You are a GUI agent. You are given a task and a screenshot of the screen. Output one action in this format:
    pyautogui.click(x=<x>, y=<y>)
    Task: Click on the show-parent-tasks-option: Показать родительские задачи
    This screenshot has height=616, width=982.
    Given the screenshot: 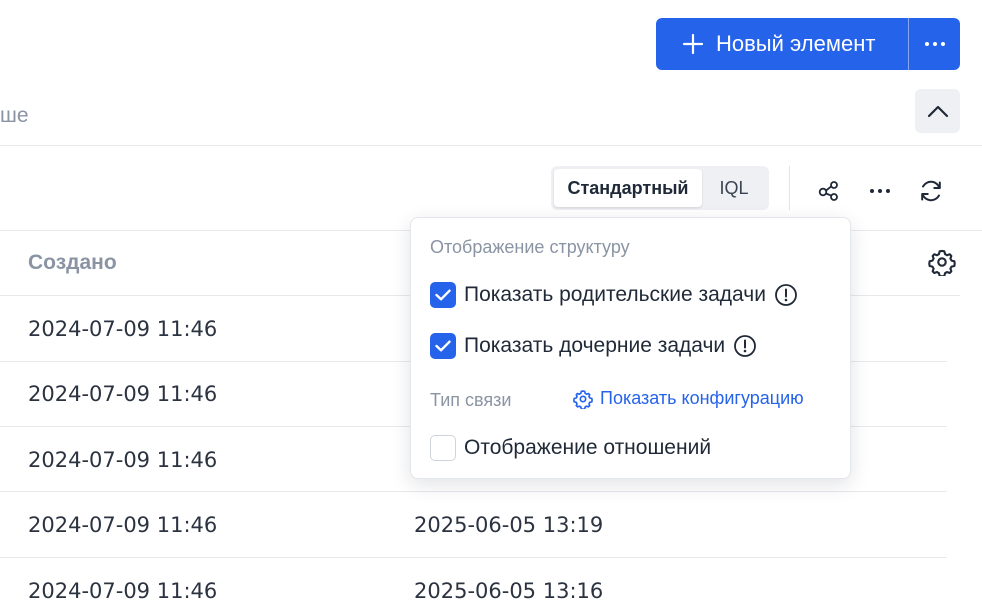 What is the action you would take?
    pyautogui.click(x=614, y=295)
    